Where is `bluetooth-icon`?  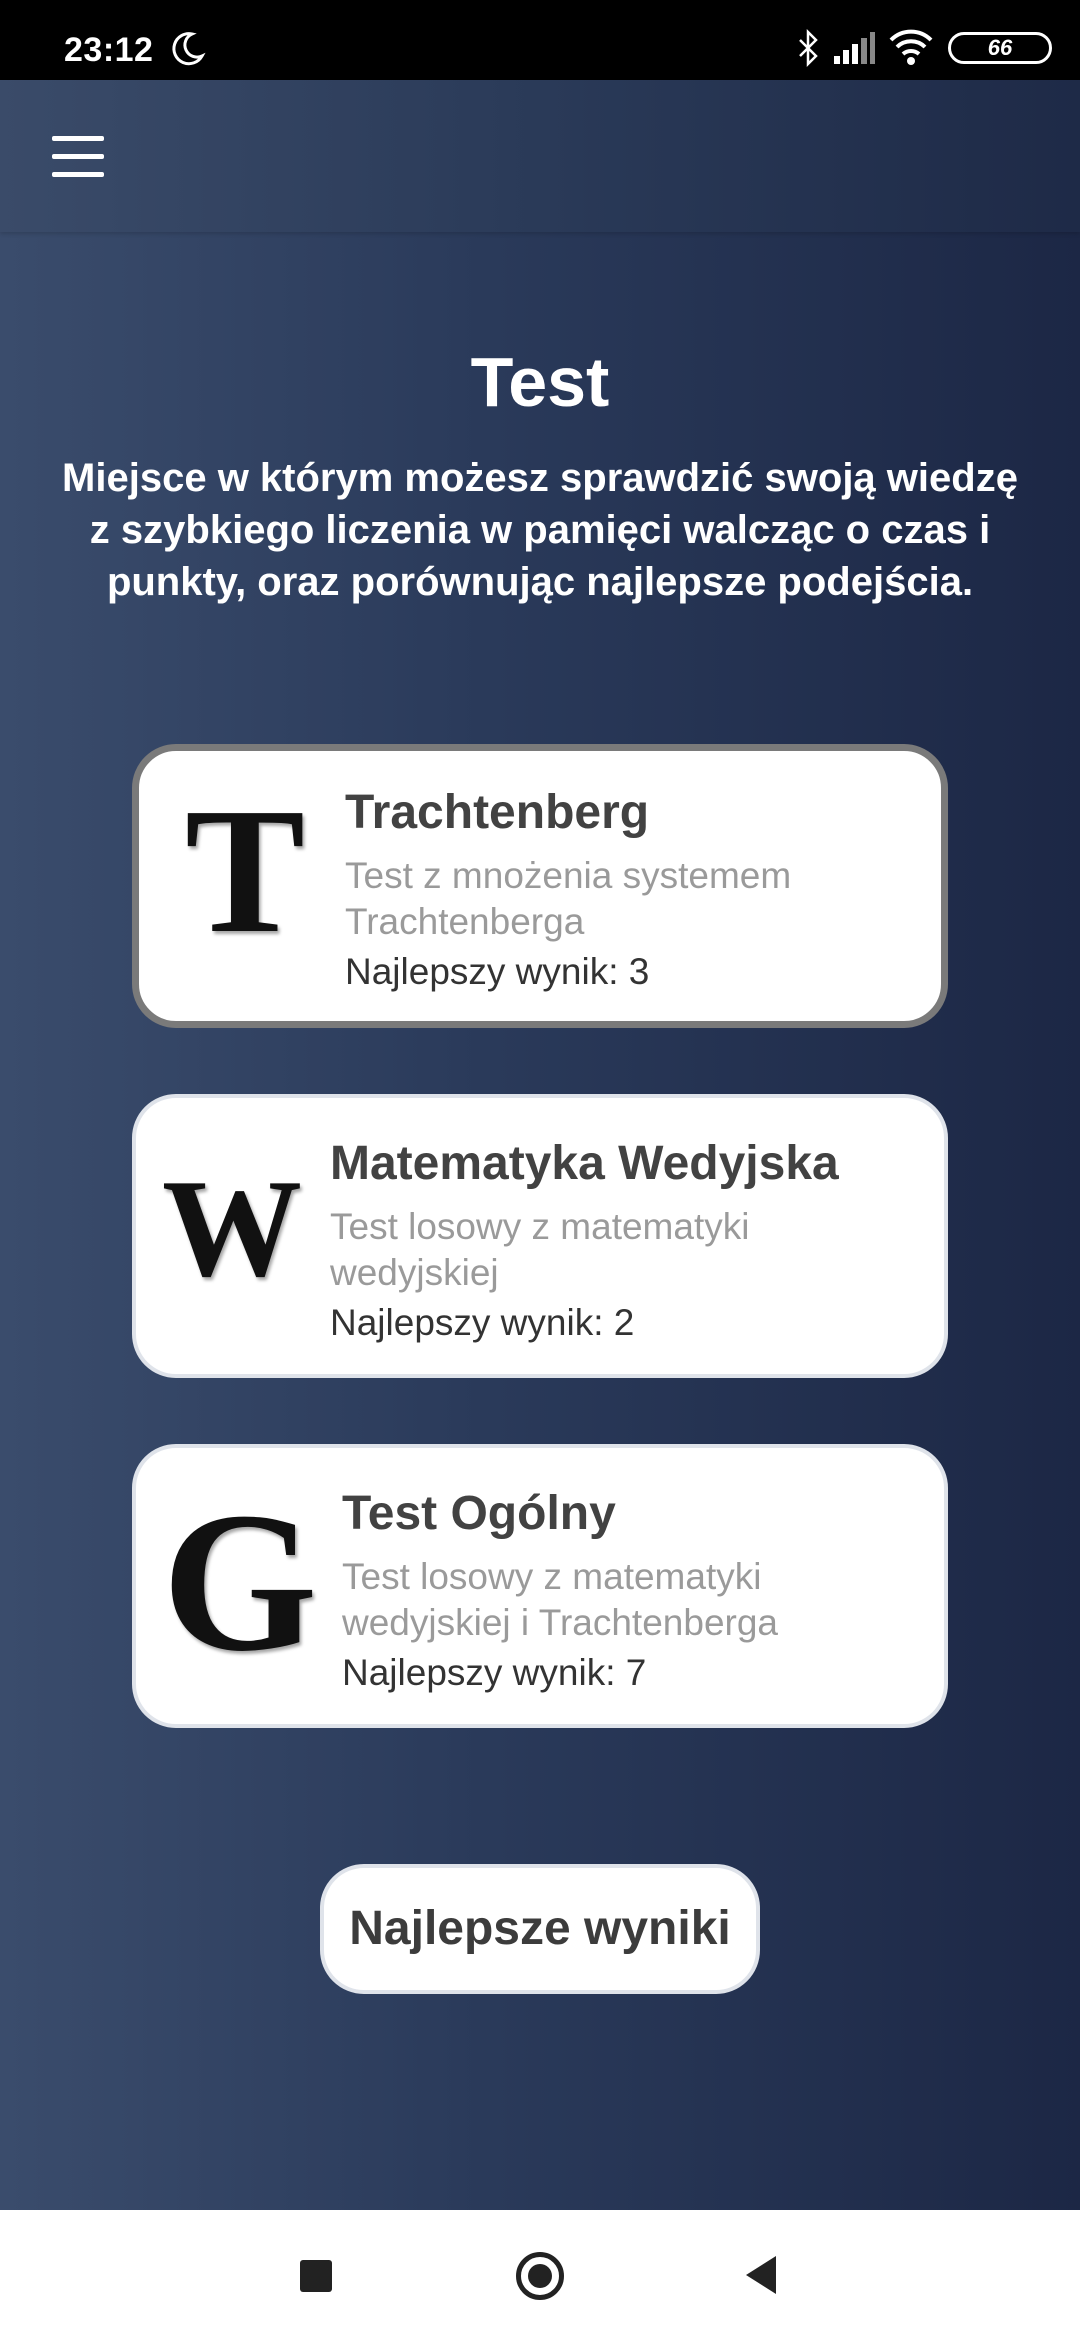 bluetooth-icon is located at coordinates (808, 48).